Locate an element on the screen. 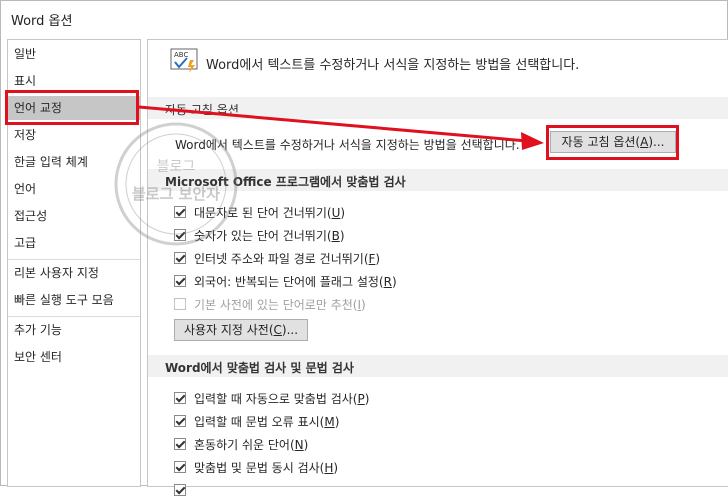 This screenshot has width=728, height=496. autocorrect-section-header: 자동 고침 옵션 is located at coordinates (438, 108).